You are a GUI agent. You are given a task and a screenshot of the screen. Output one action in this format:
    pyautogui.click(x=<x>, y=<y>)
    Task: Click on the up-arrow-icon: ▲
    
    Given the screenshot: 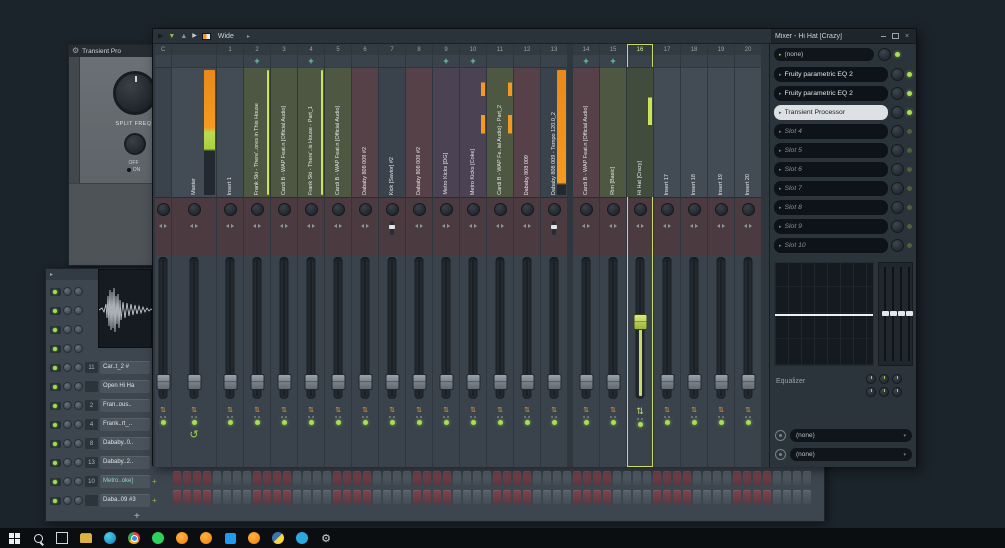 What is the action you would take?
    pyautogui.click(x=183, y=36)
    